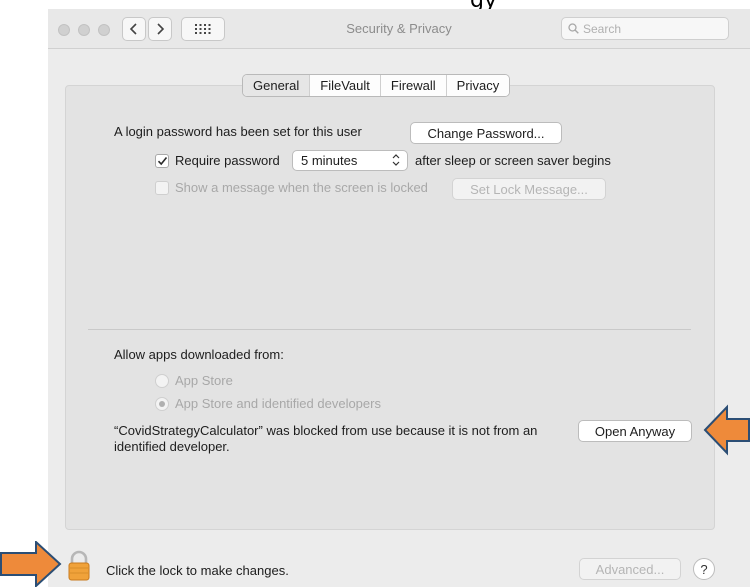  I want to click on tab-firewall: Firewall, so click(412, 85).